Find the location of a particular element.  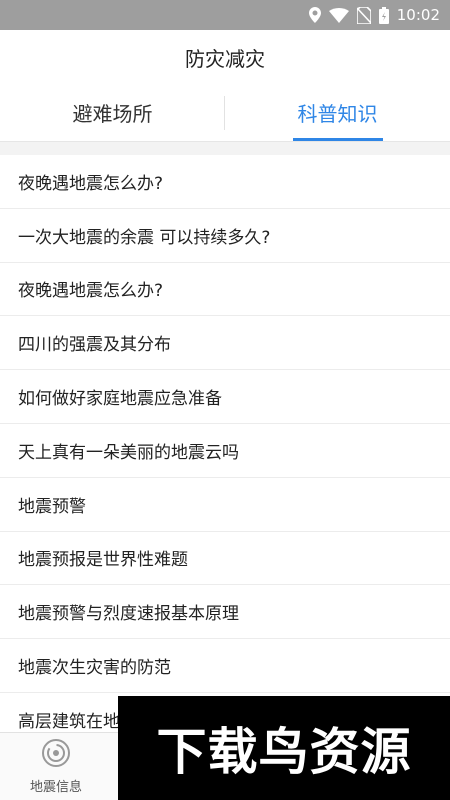

article-title: 高层建筑在地 is located at coordinates (69, 721).